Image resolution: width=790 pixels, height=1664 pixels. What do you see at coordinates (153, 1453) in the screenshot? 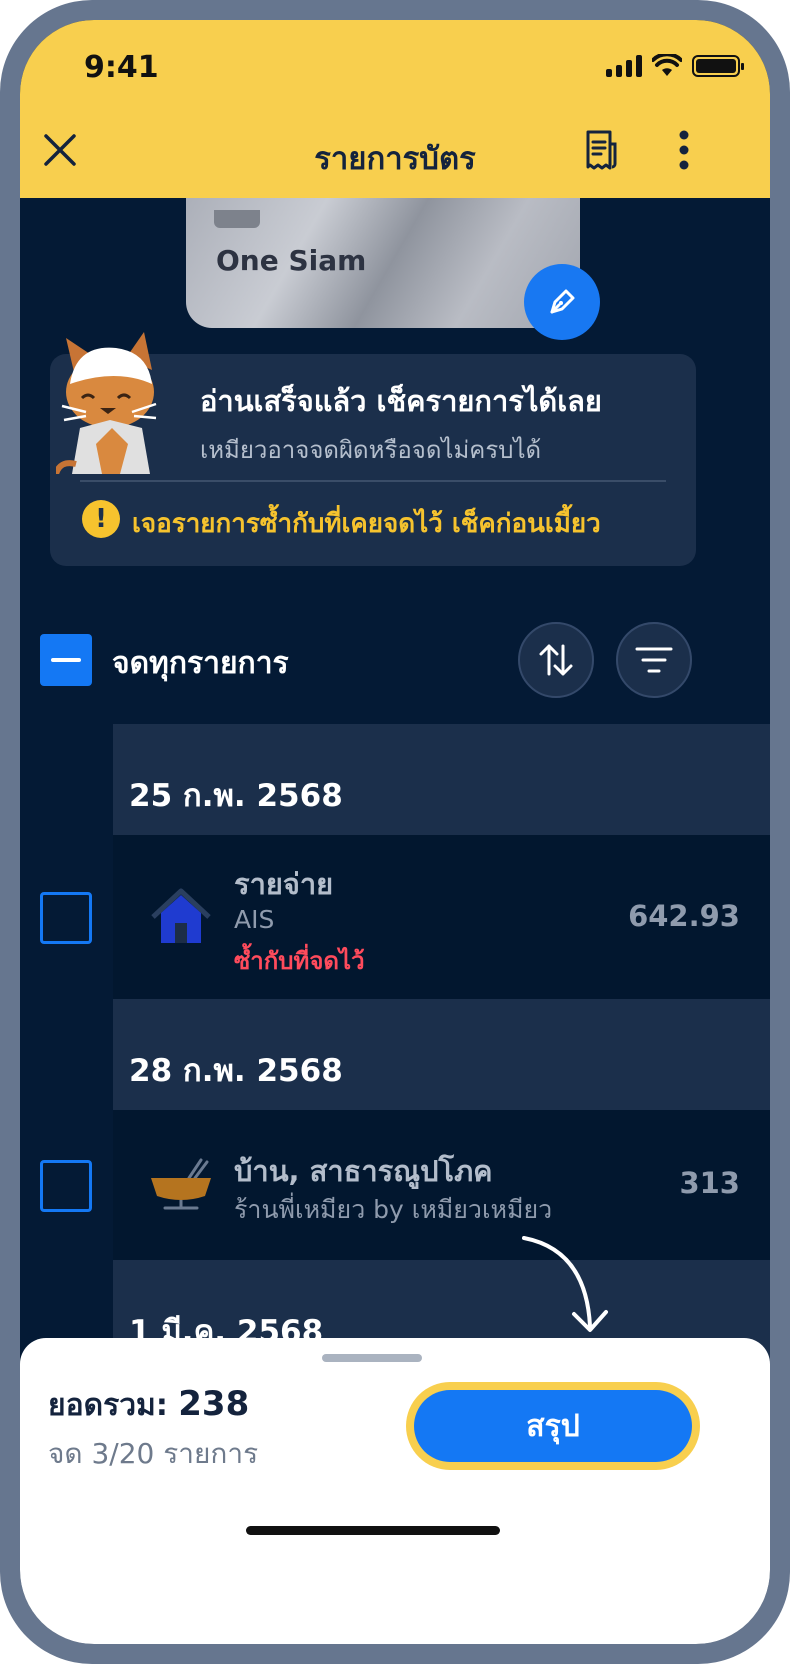
I see `recorded-count: จด 3/20 รายการ` at bounding box center [153, 1453].